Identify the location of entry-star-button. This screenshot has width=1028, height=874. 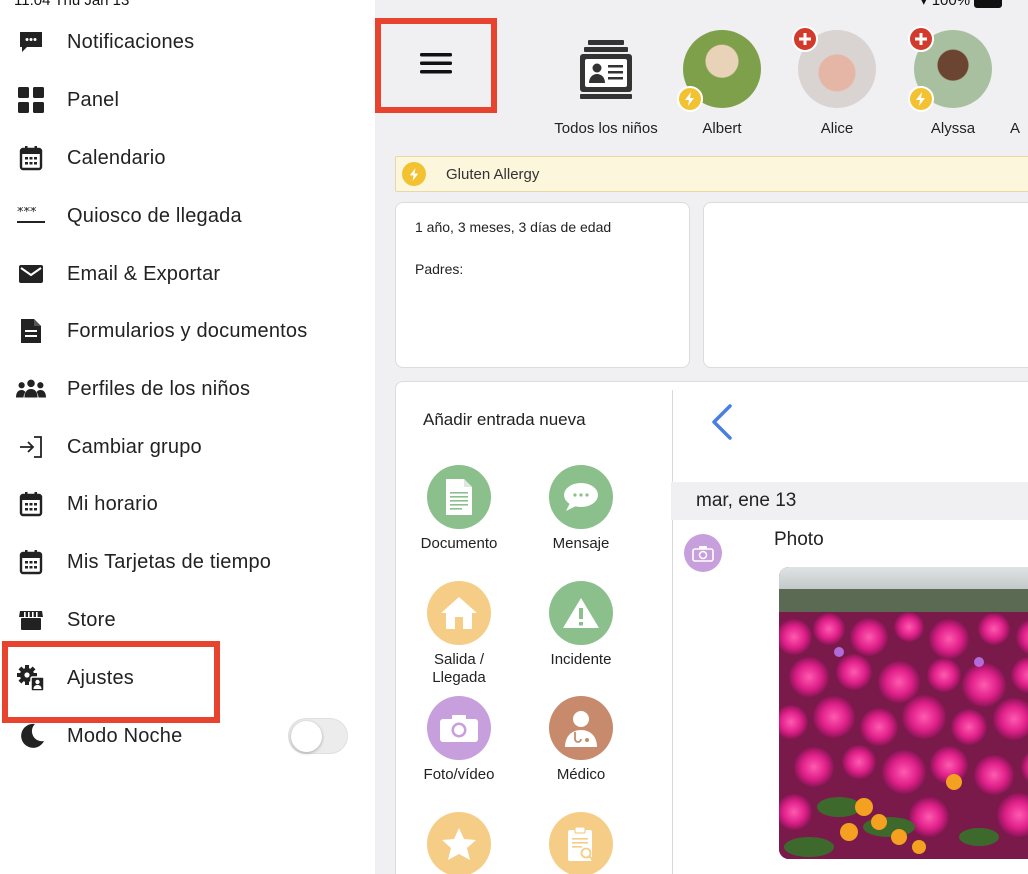
(459, 843).